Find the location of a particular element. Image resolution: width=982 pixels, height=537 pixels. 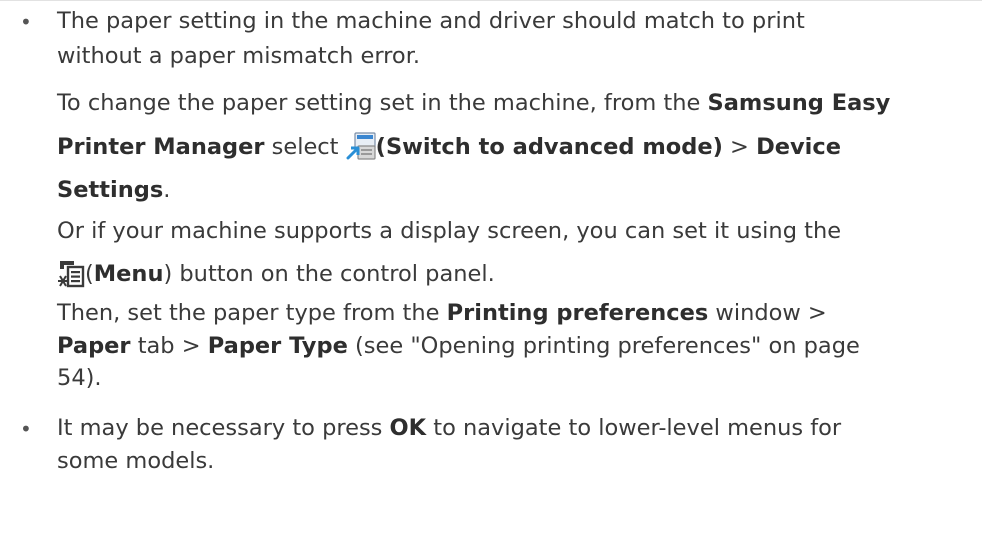

para-display-line2: (Menu) button on the control panel. is located at coordinates (276, 273).